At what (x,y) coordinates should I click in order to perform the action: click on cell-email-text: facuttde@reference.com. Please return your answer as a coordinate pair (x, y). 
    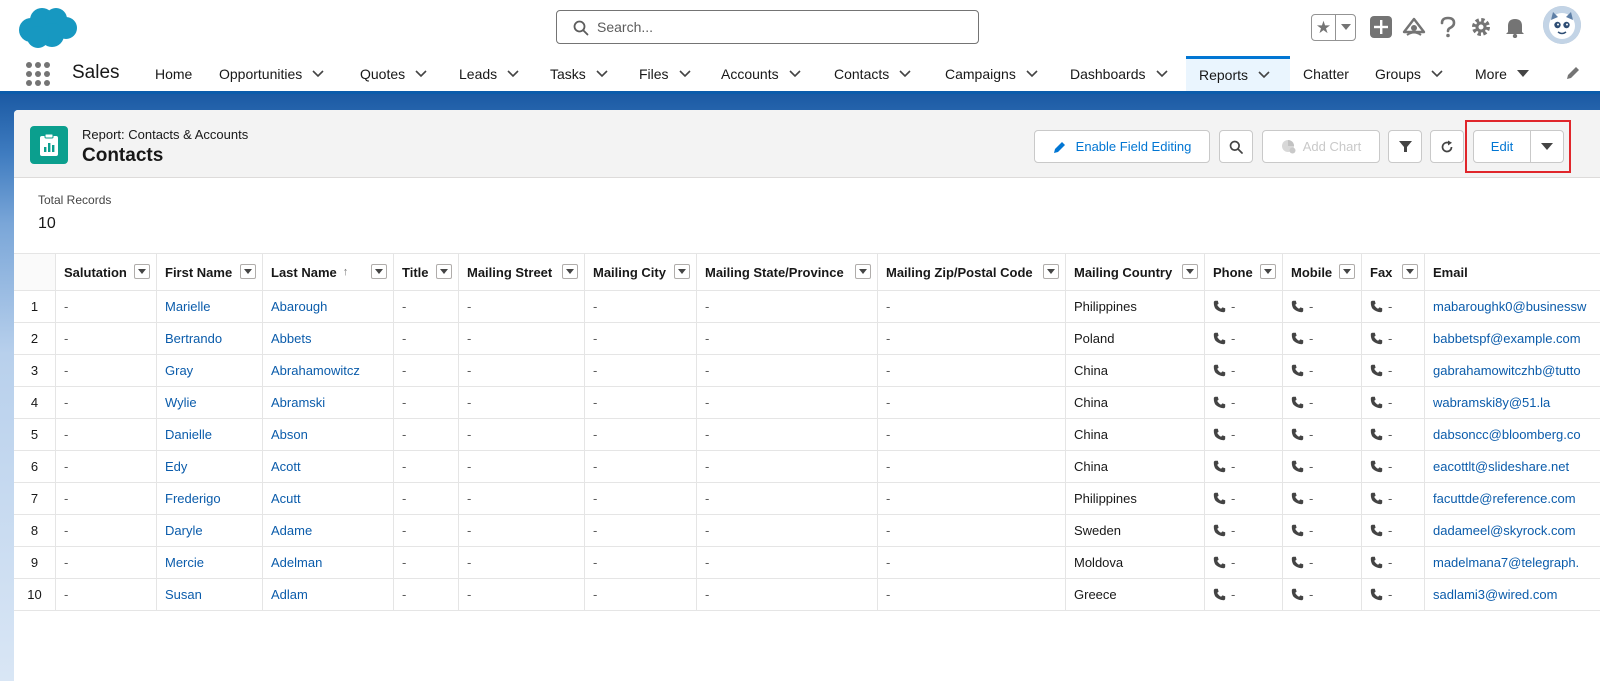
    Looking at the image, I should click on (1504, 498).